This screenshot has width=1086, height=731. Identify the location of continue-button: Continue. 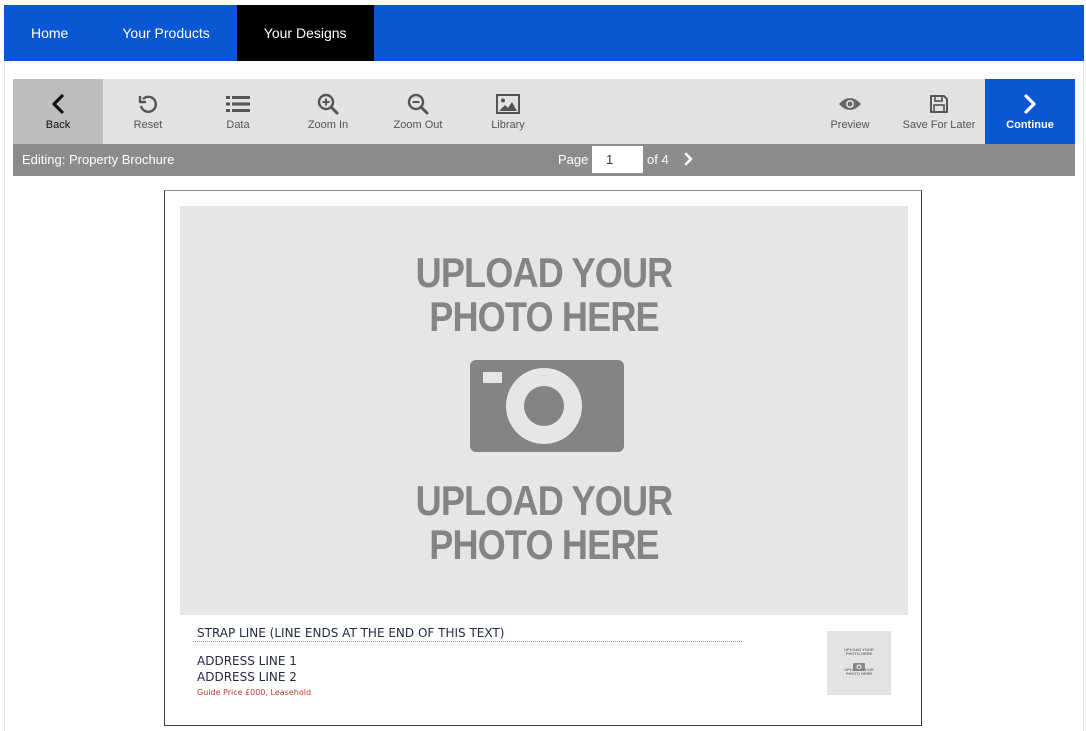
(1030, 111).